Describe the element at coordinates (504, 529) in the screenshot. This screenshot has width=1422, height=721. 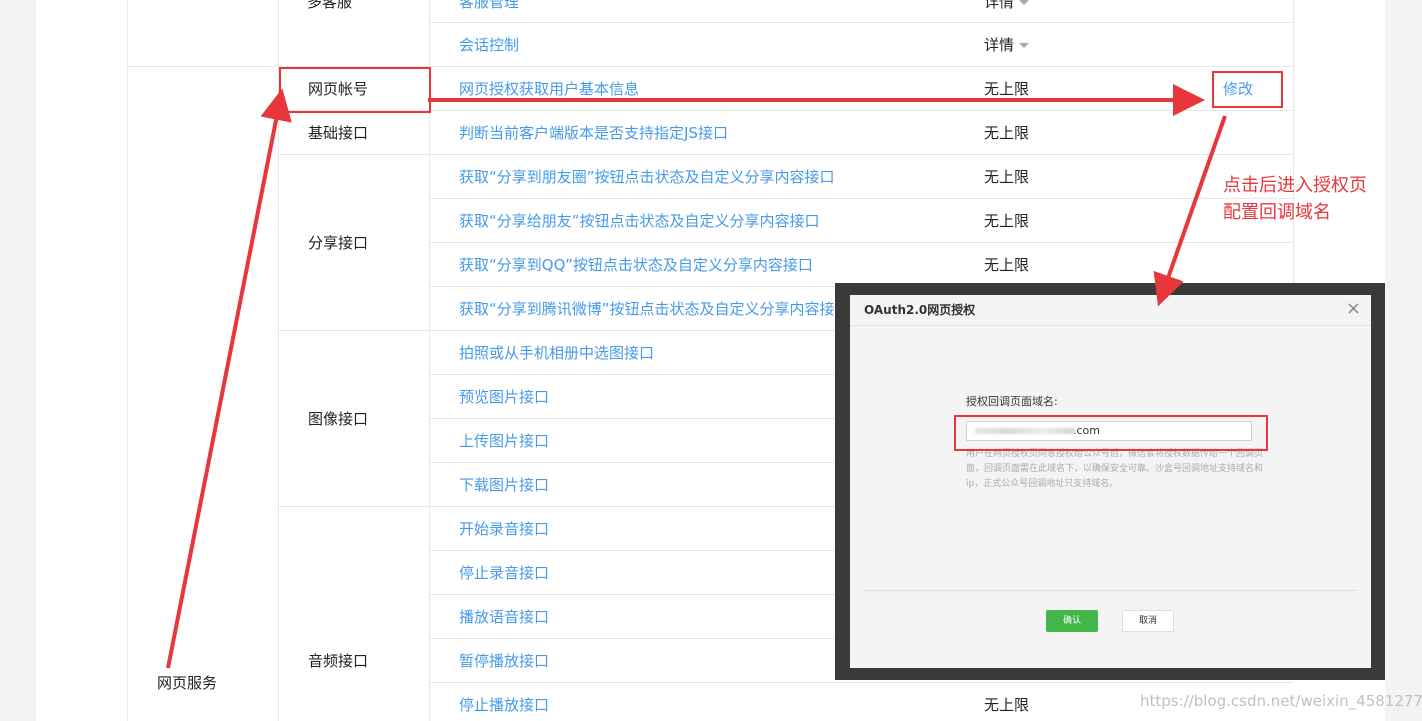
I see `service-link: 开始录音接口` at that location.